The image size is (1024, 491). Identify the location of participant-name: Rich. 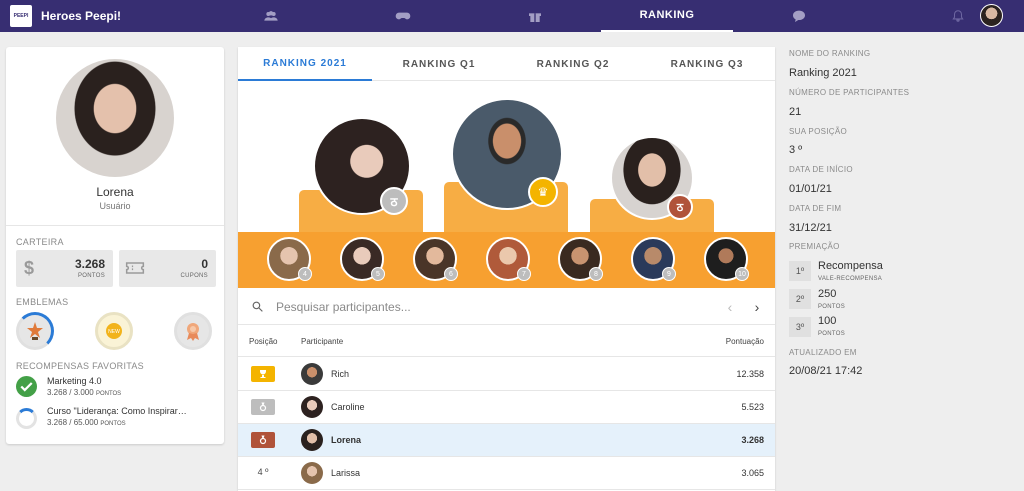
(340, 374).